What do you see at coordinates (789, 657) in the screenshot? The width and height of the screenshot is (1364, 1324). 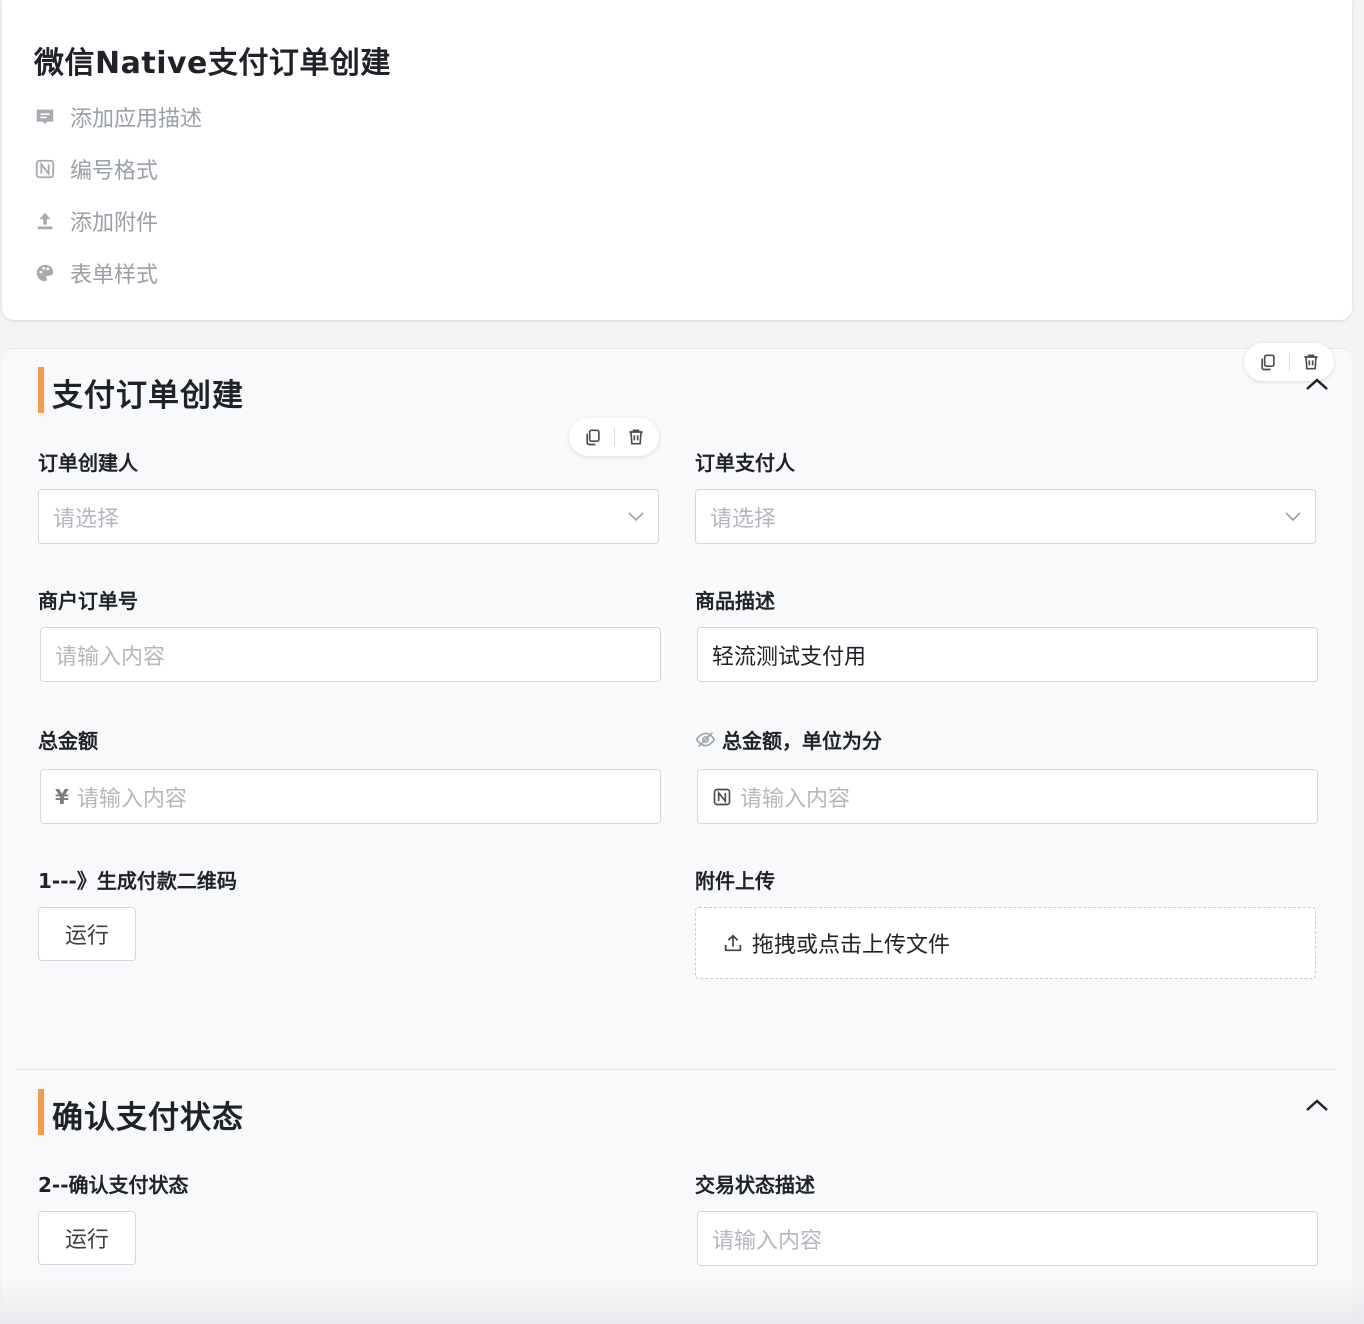 I see `input-value: 轻流测试支付用` at bounding box center [789, 657].